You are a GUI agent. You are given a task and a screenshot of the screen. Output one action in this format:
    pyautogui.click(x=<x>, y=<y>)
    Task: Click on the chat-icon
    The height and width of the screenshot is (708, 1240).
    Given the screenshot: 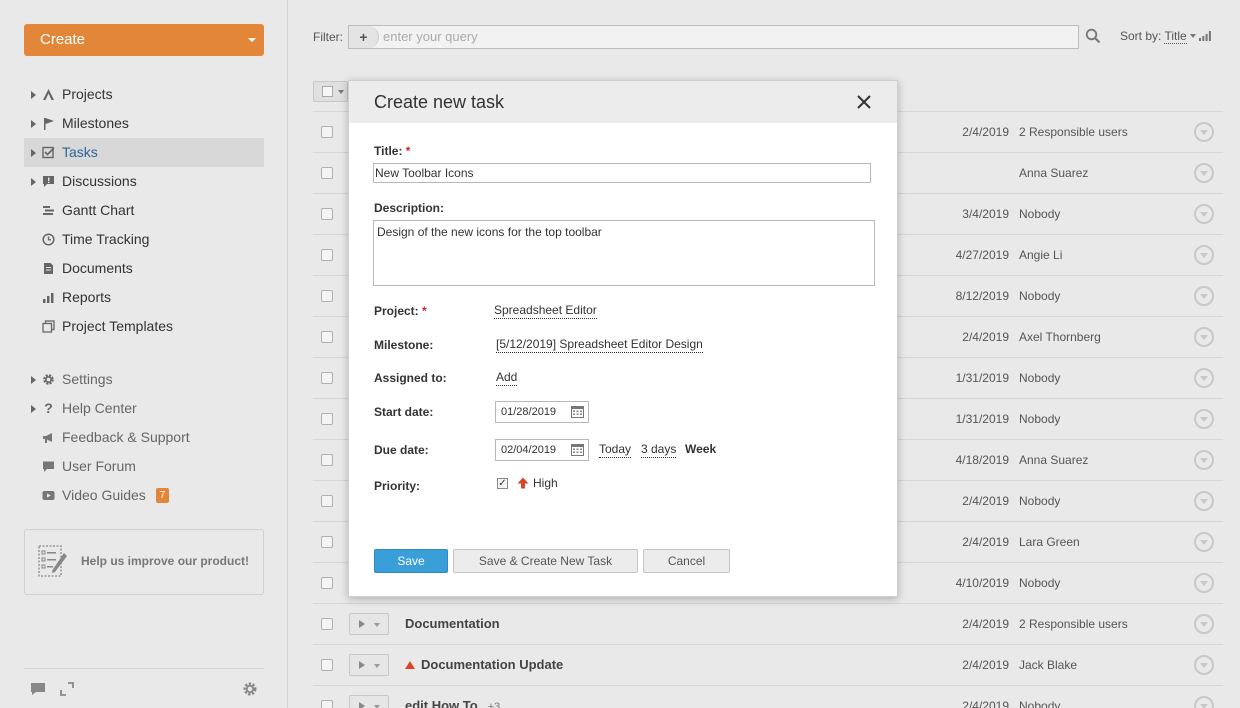 What is the action you would take?
    pyautogui.click(x=38, y=689)
    